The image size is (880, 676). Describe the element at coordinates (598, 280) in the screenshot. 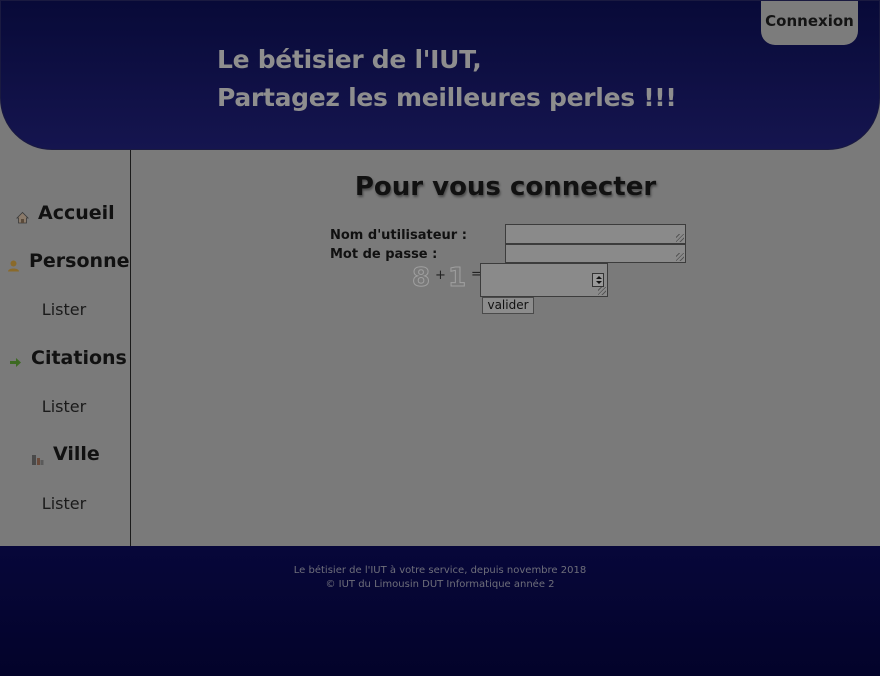

I see `number-spinner` at that location.